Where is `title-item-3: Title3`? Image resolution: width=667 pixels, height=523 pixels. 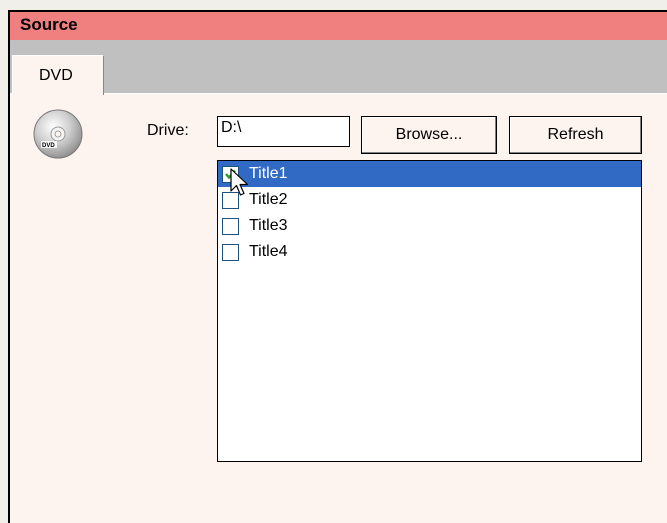
title-item-3: Title3 is located at coordinates (429, 226).